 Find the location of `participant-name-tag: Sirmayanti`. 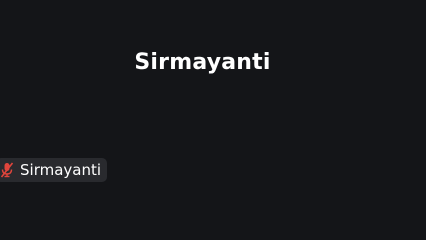

participant-name-tag: Sirmayanti is located at coordinates (54, 170).